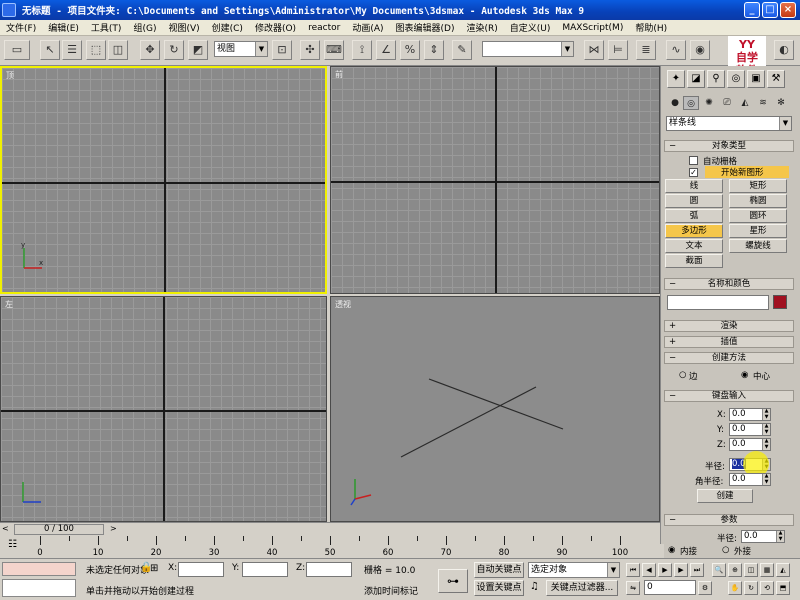 This screenshot has height=600, width=800. I want to click on named-selection-sets: ▼, so click(528, 49).